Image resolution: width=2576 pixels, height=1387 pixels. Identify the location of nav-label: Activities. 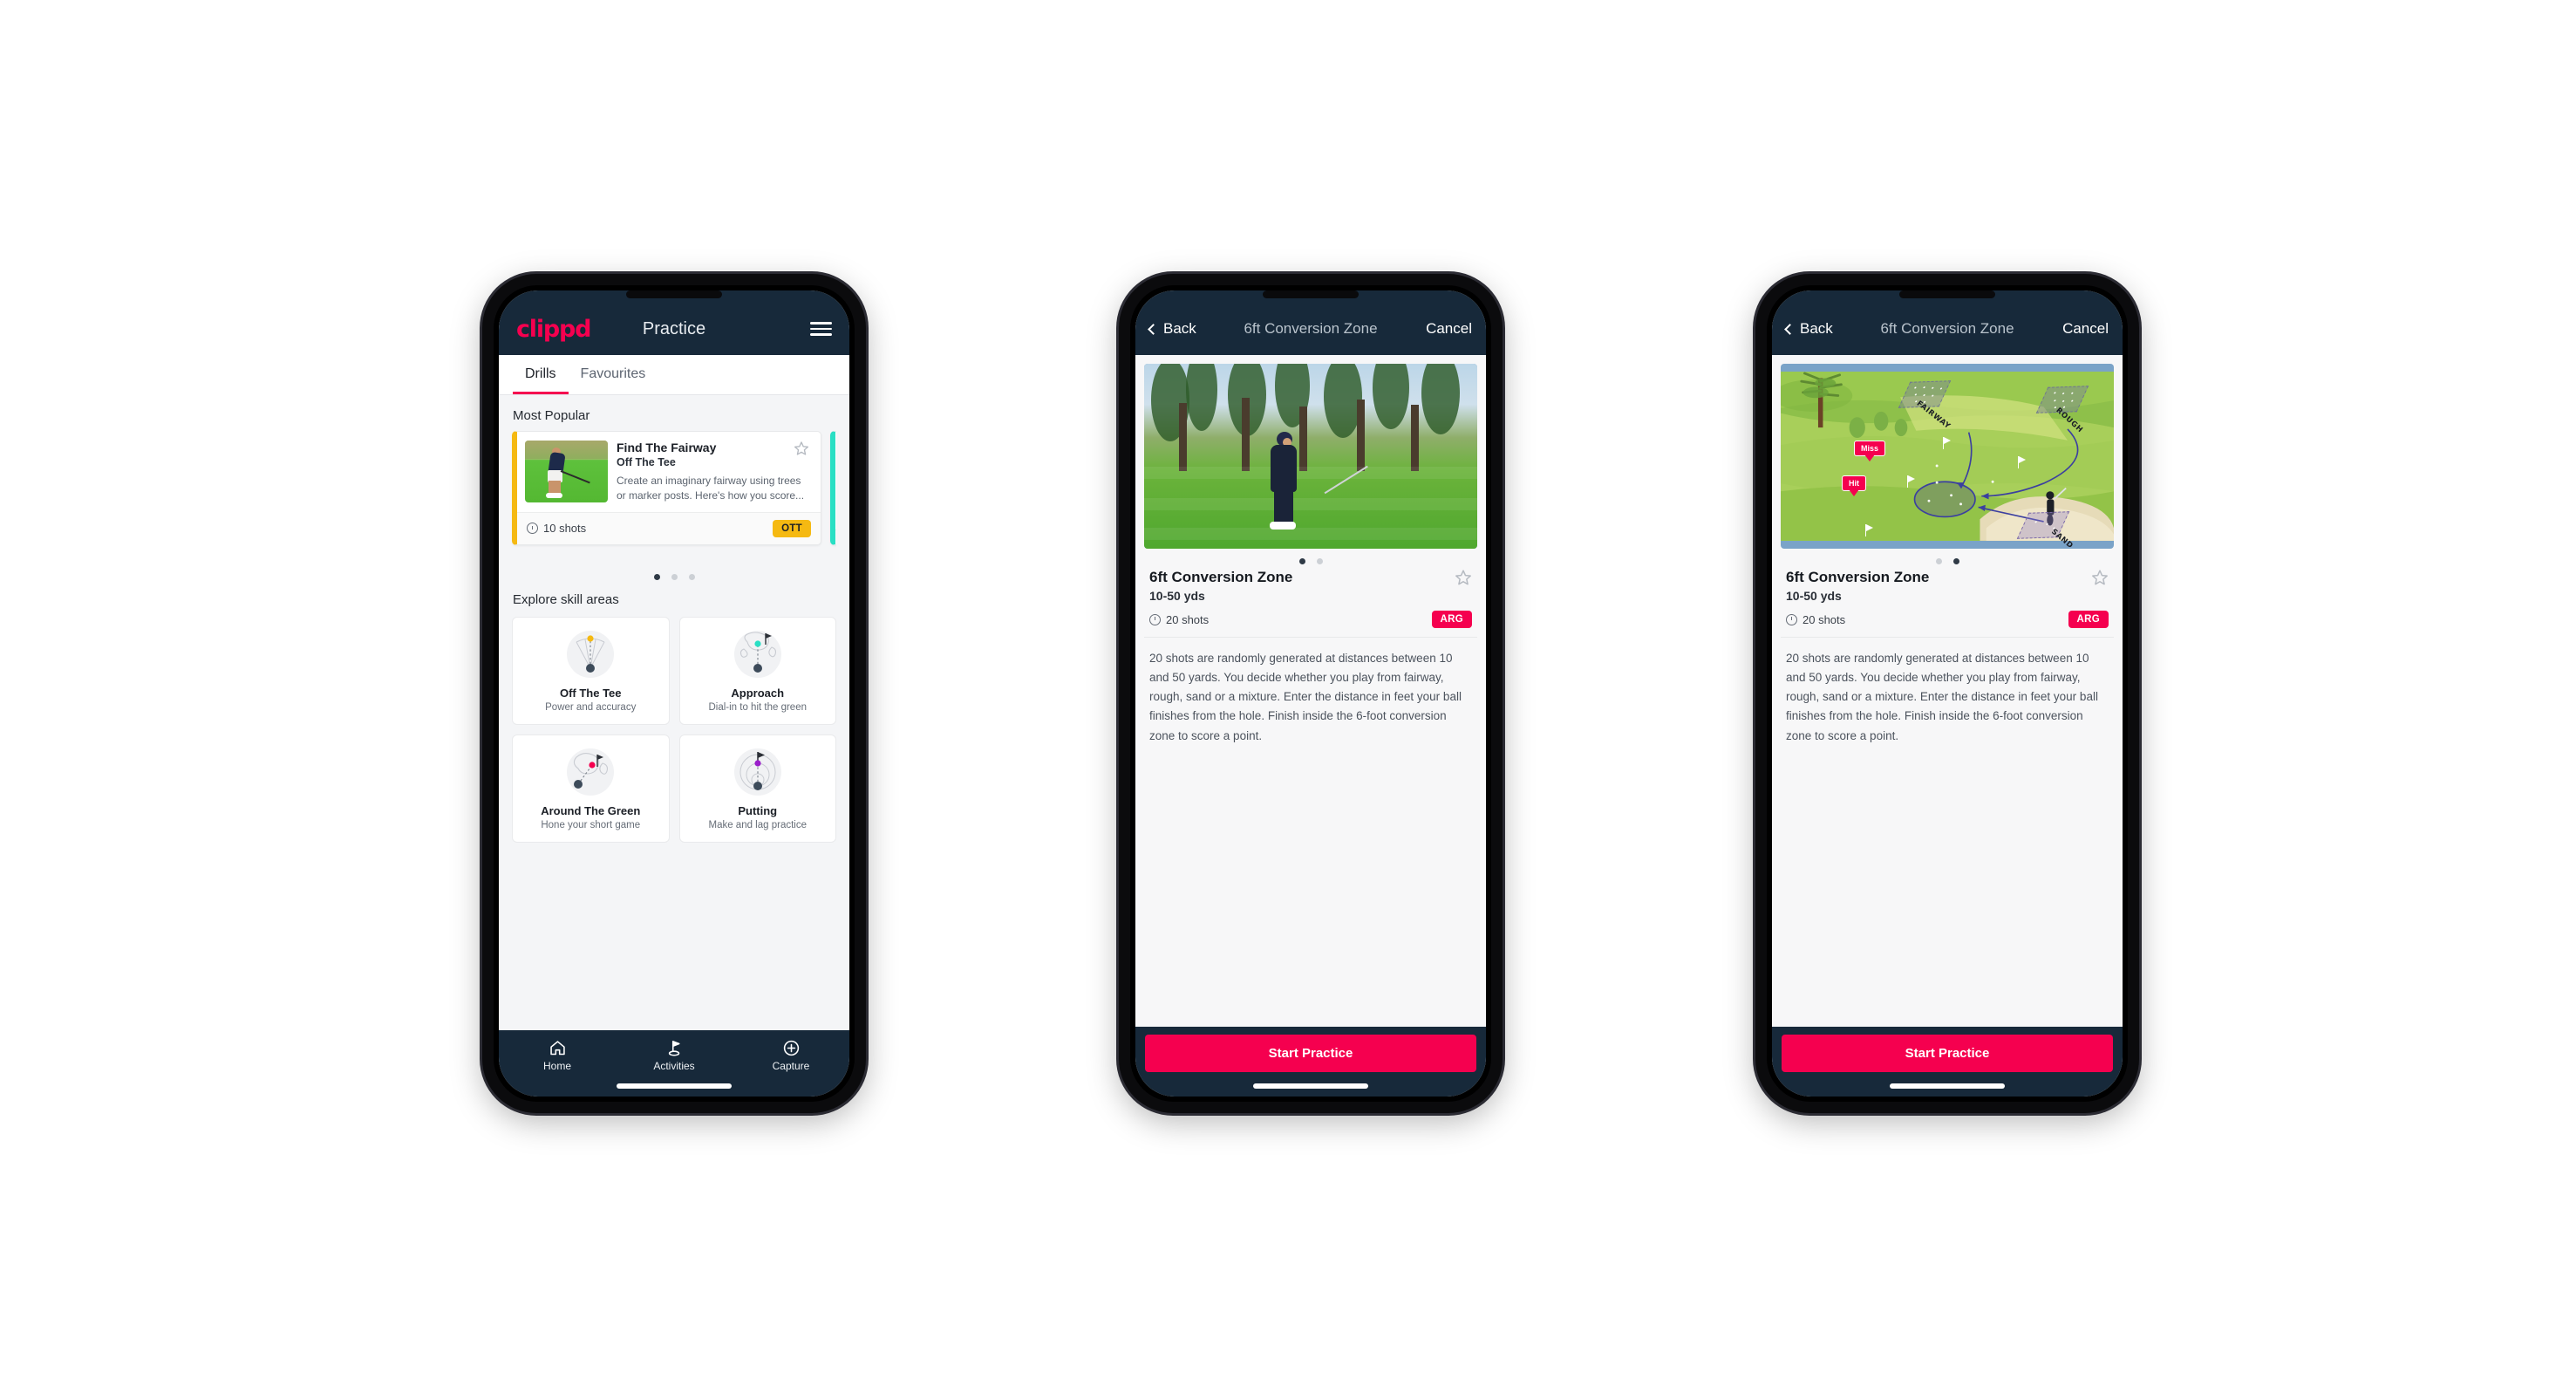
(674, 1066).